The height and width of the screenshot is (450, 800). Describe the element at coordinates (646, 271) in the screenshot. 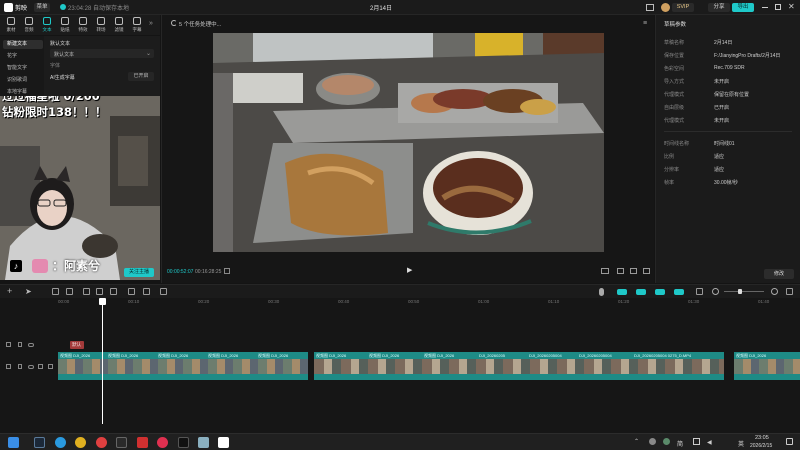

I see `expand-icon` at that location.